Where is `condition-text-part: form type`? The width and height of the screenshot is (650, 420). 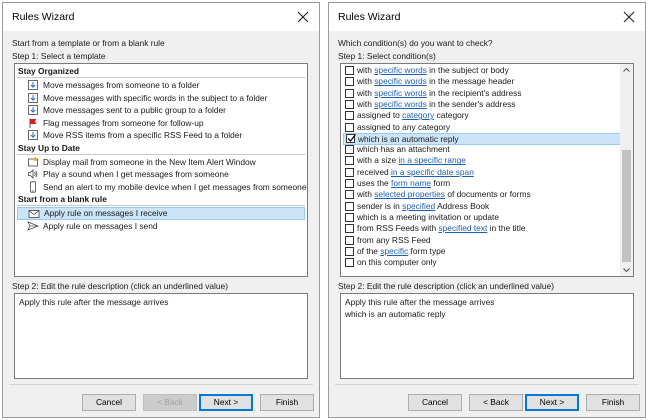 condition-text-part: form type is located at coordinates (427, 250).